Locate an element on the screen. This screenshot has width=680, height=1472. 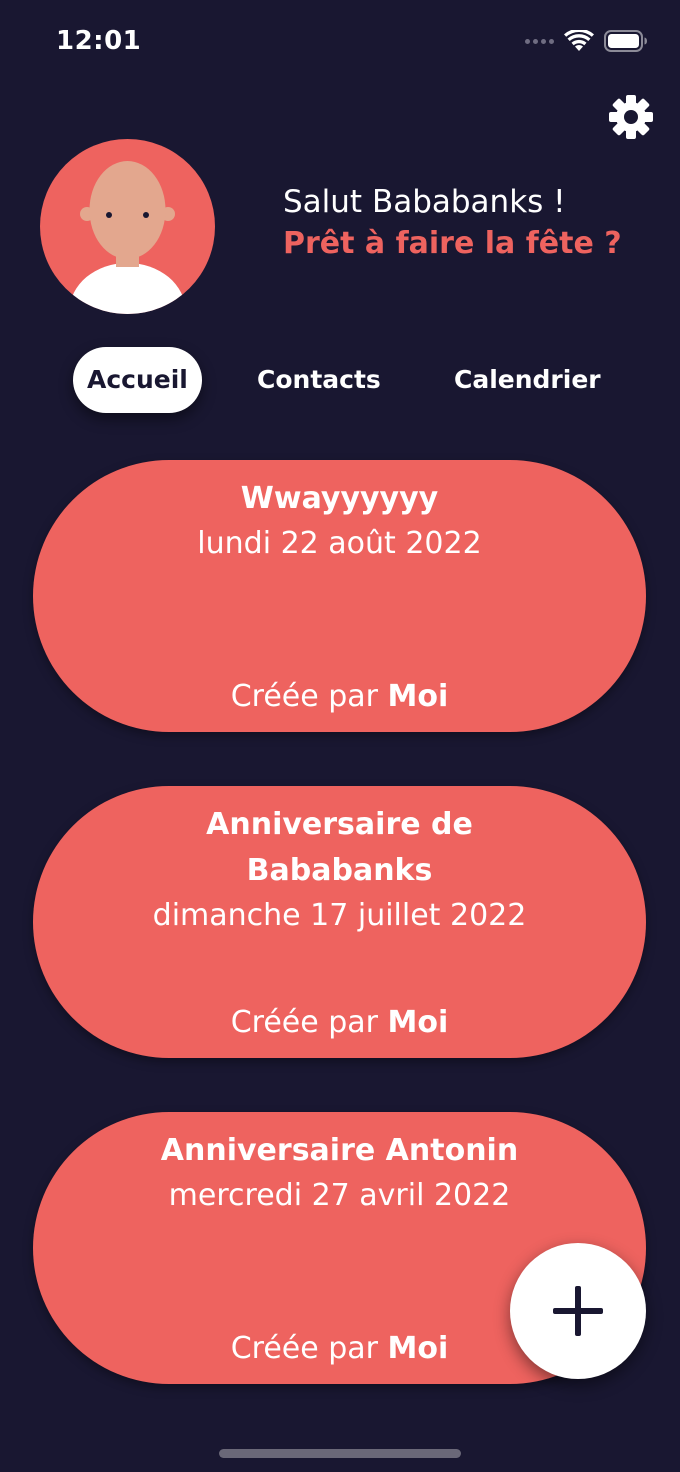
event-title: Anniversaire Antonin is located at coordinates (339, 1150).